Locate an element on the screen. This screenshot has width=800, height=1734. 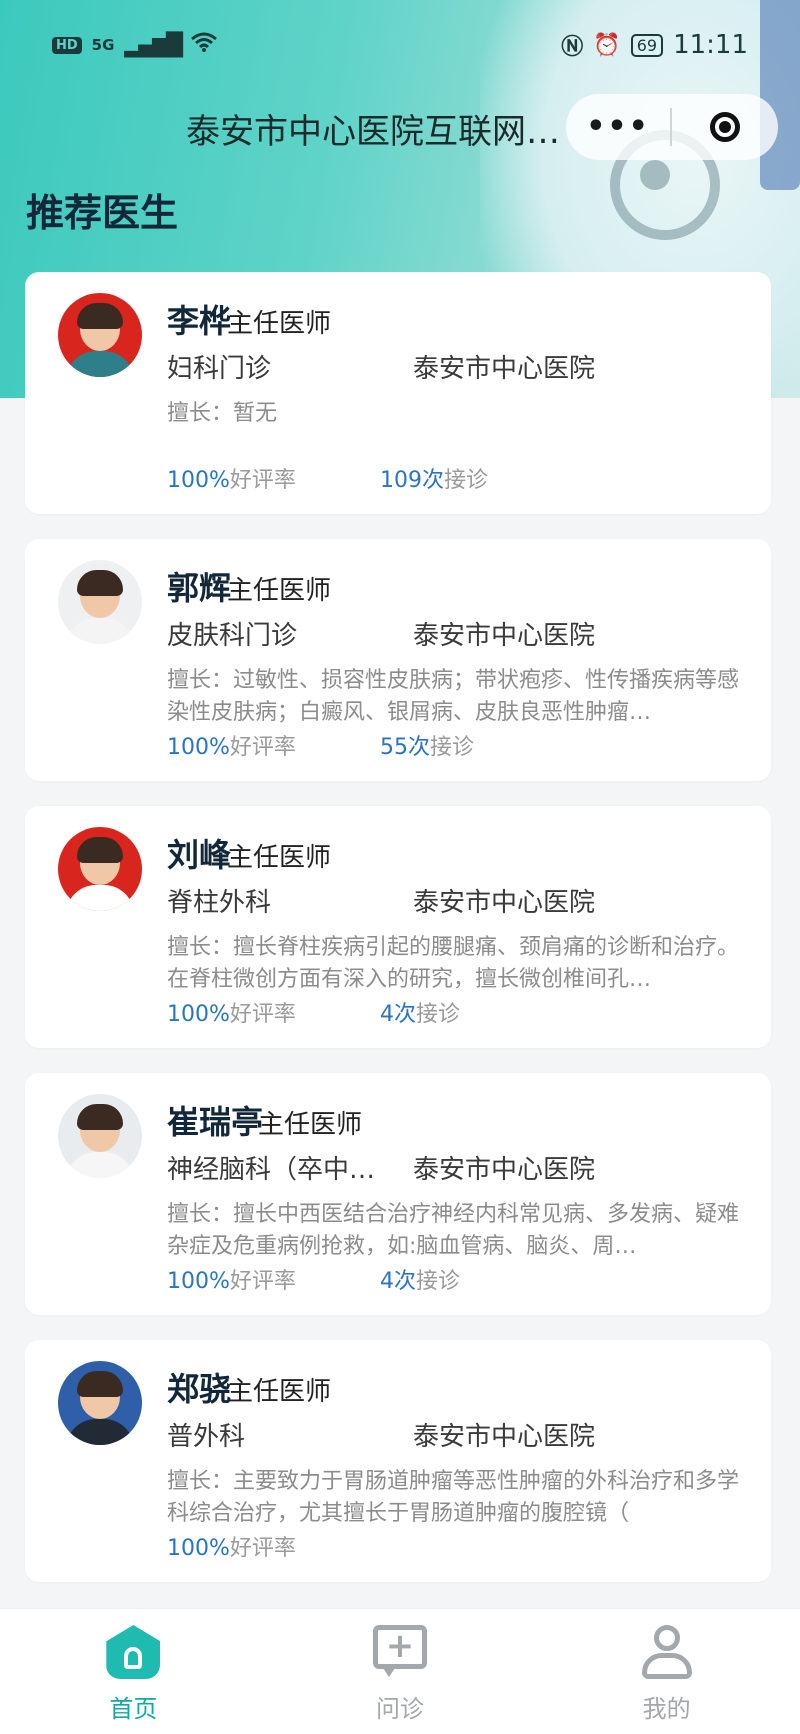
visits-stat: 55次接诊 is located at coordinates (427, 745).